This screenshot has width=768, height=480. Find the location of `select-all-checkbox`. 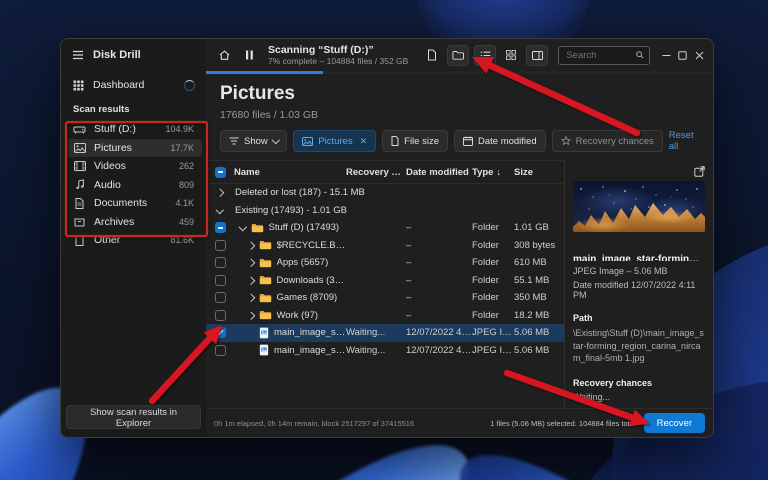

select-all-checkbox is located at coordinates (220, 172).